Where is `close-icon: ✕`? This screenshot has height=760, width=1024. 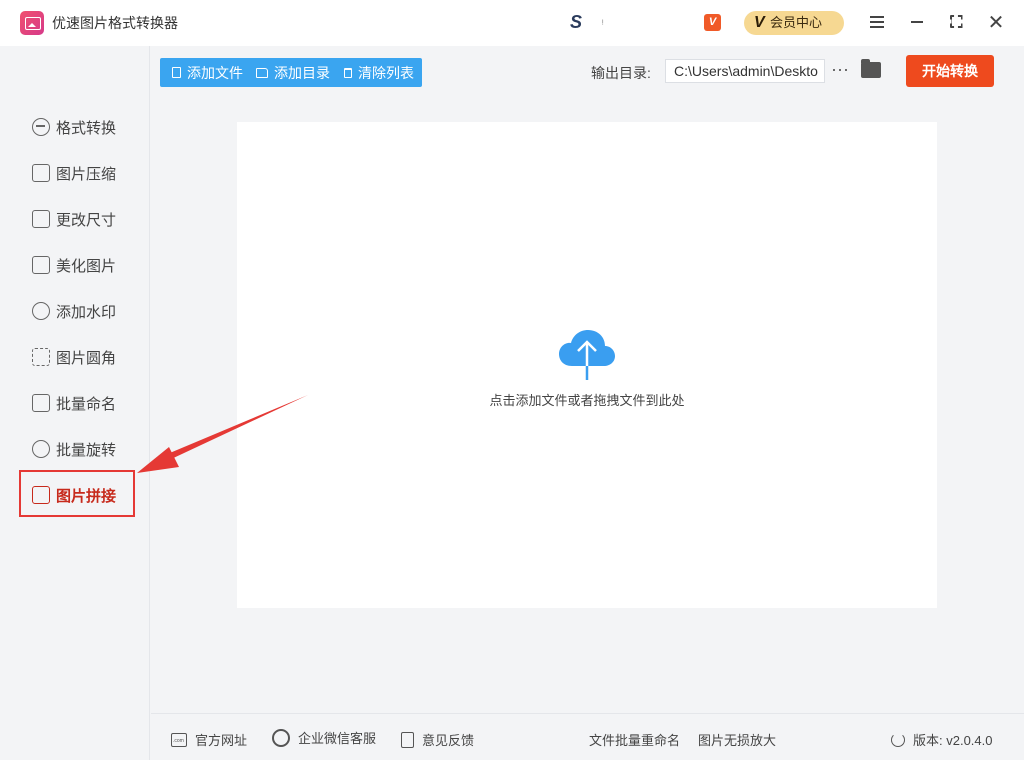
close-icon: ✕ is located at coordinates (996, 22).